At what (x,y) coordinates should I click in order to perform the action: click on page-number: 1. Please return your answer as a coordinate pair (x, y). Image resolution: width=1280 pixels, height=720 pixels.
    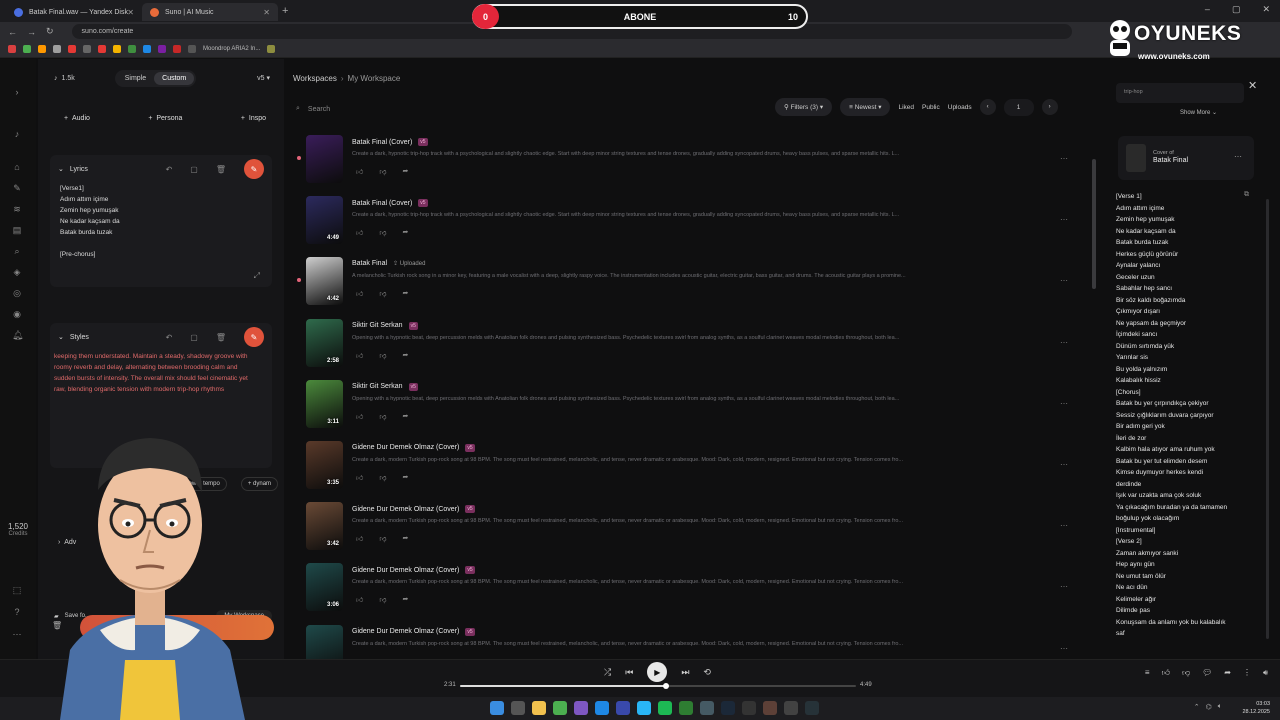
    Looking at the image, I should click on (1018, 107).